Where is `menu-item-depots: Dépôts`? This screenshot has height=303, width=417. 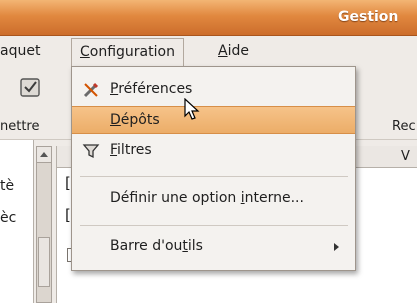
menu-item-depots: Dépôts is located at coordinates (213, 120).